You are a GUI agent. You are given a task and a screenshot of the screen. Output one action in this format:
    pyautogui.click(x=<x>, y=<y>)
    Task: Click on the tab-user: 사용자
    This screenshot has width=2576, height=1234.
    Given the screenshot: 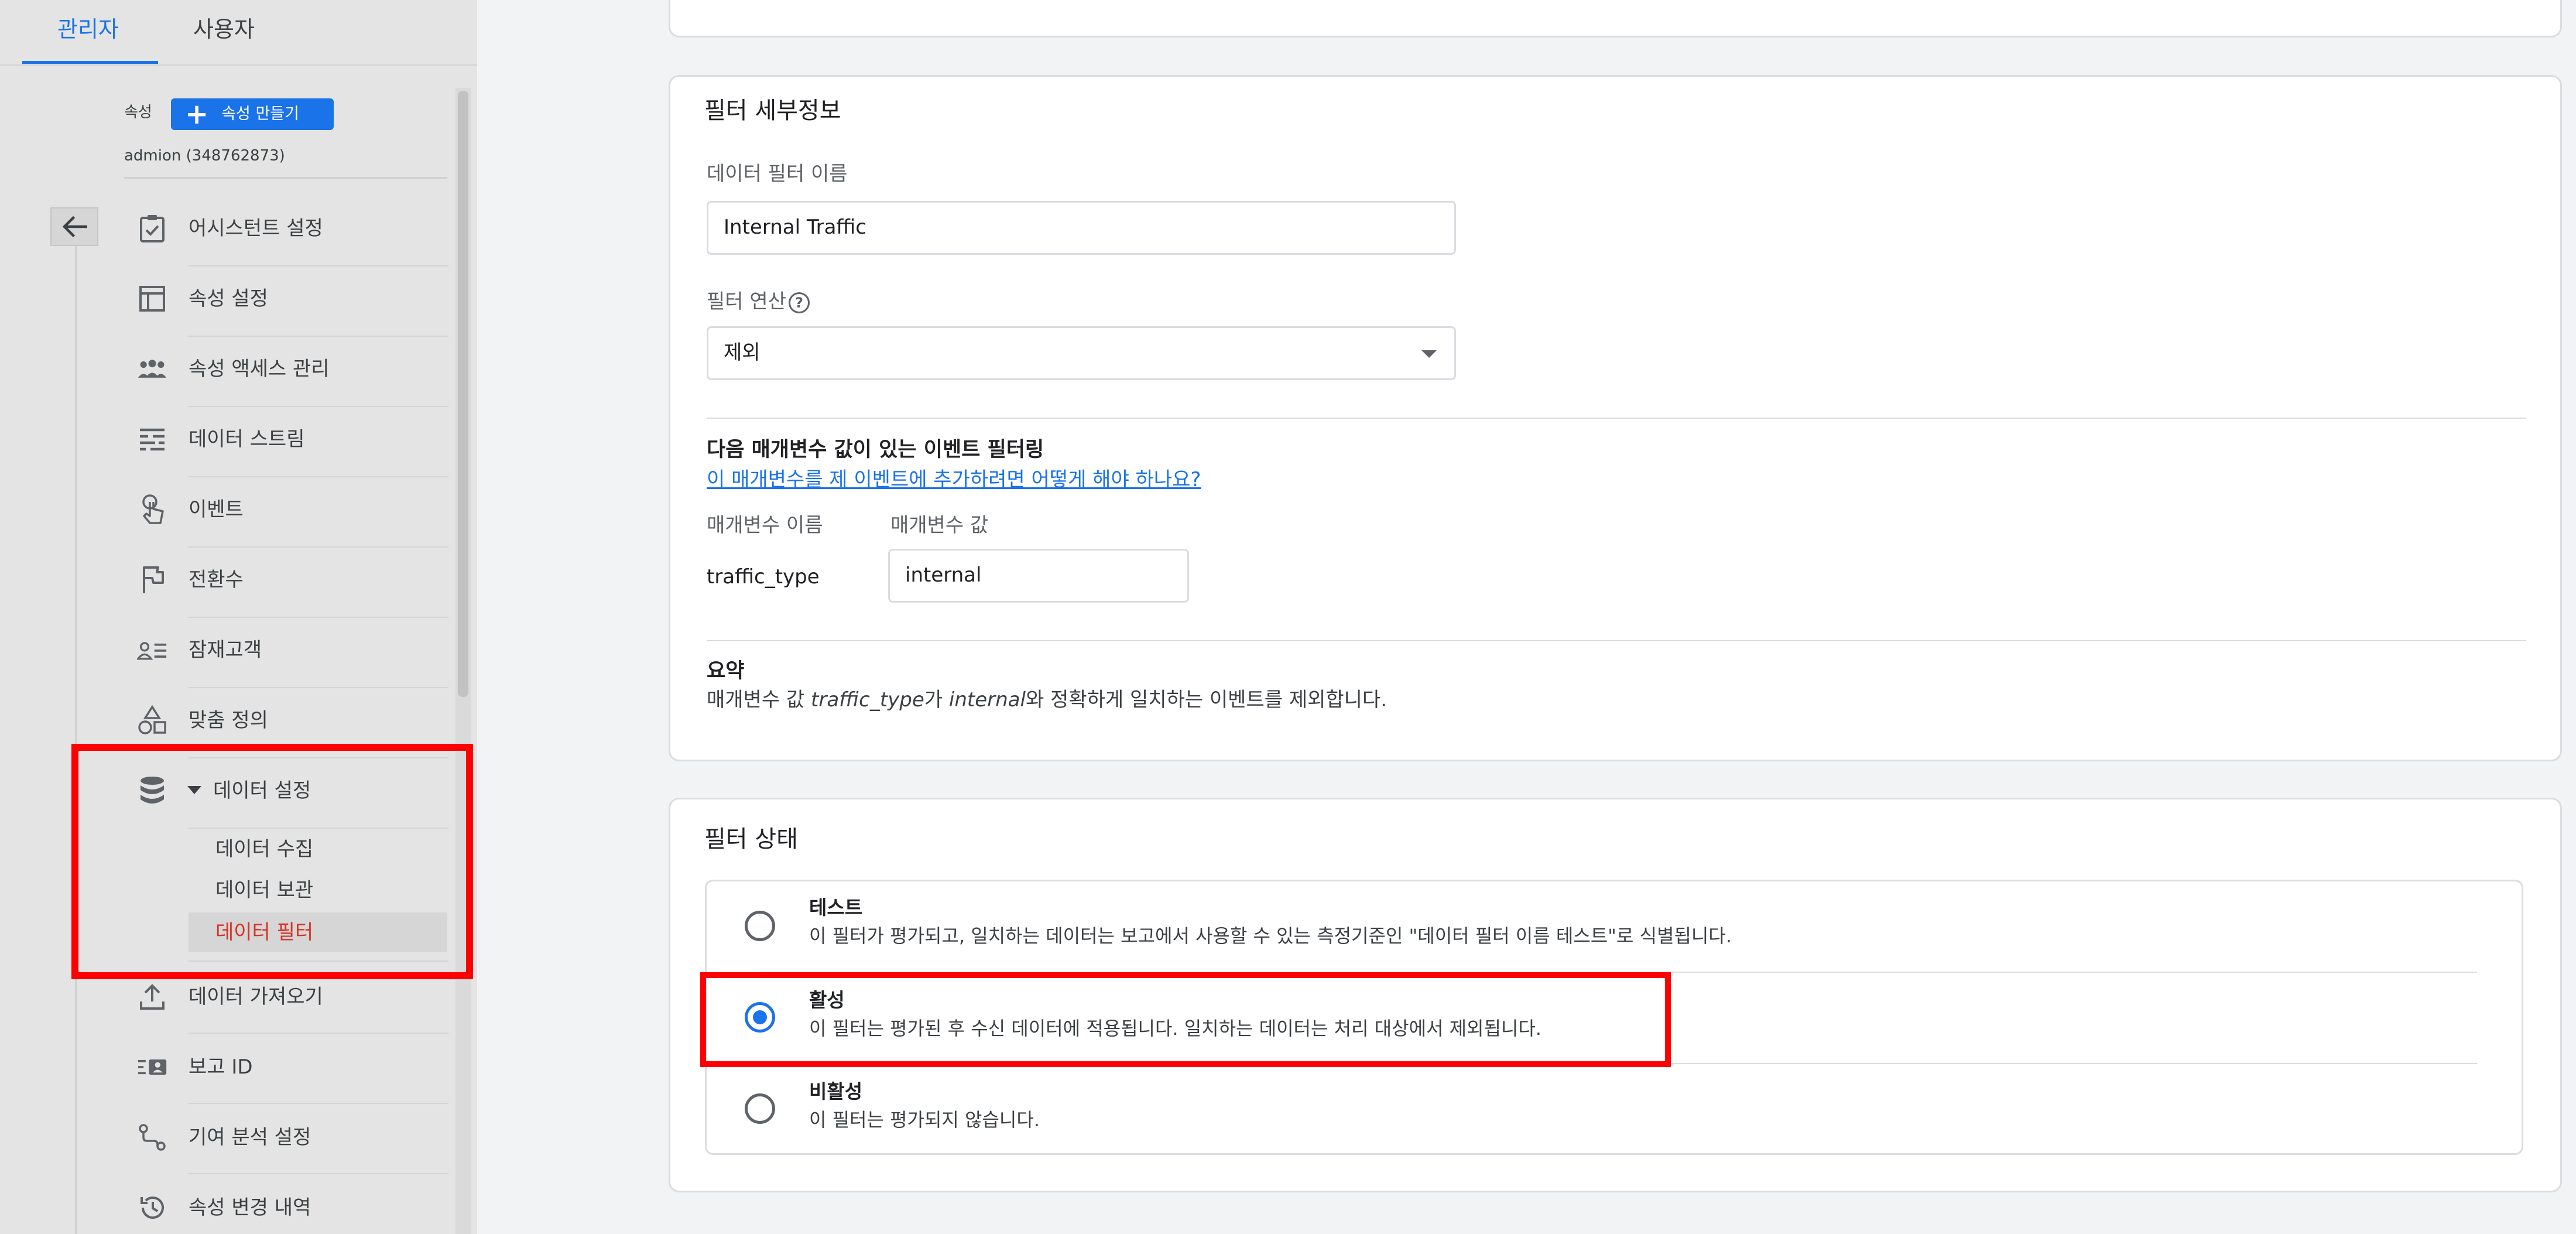 What is the action you would take?
    pyautogui.click(x=224, y=29)
    